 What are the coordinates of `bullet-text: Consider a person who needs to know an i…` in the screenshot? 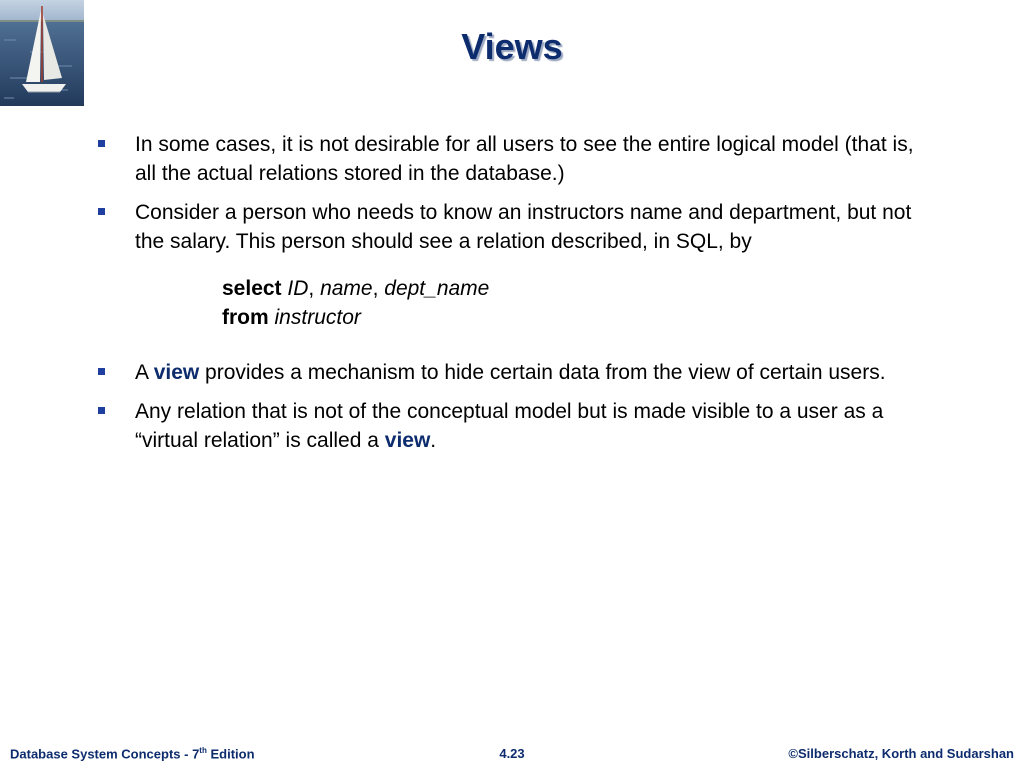 It's located at (523, 227).